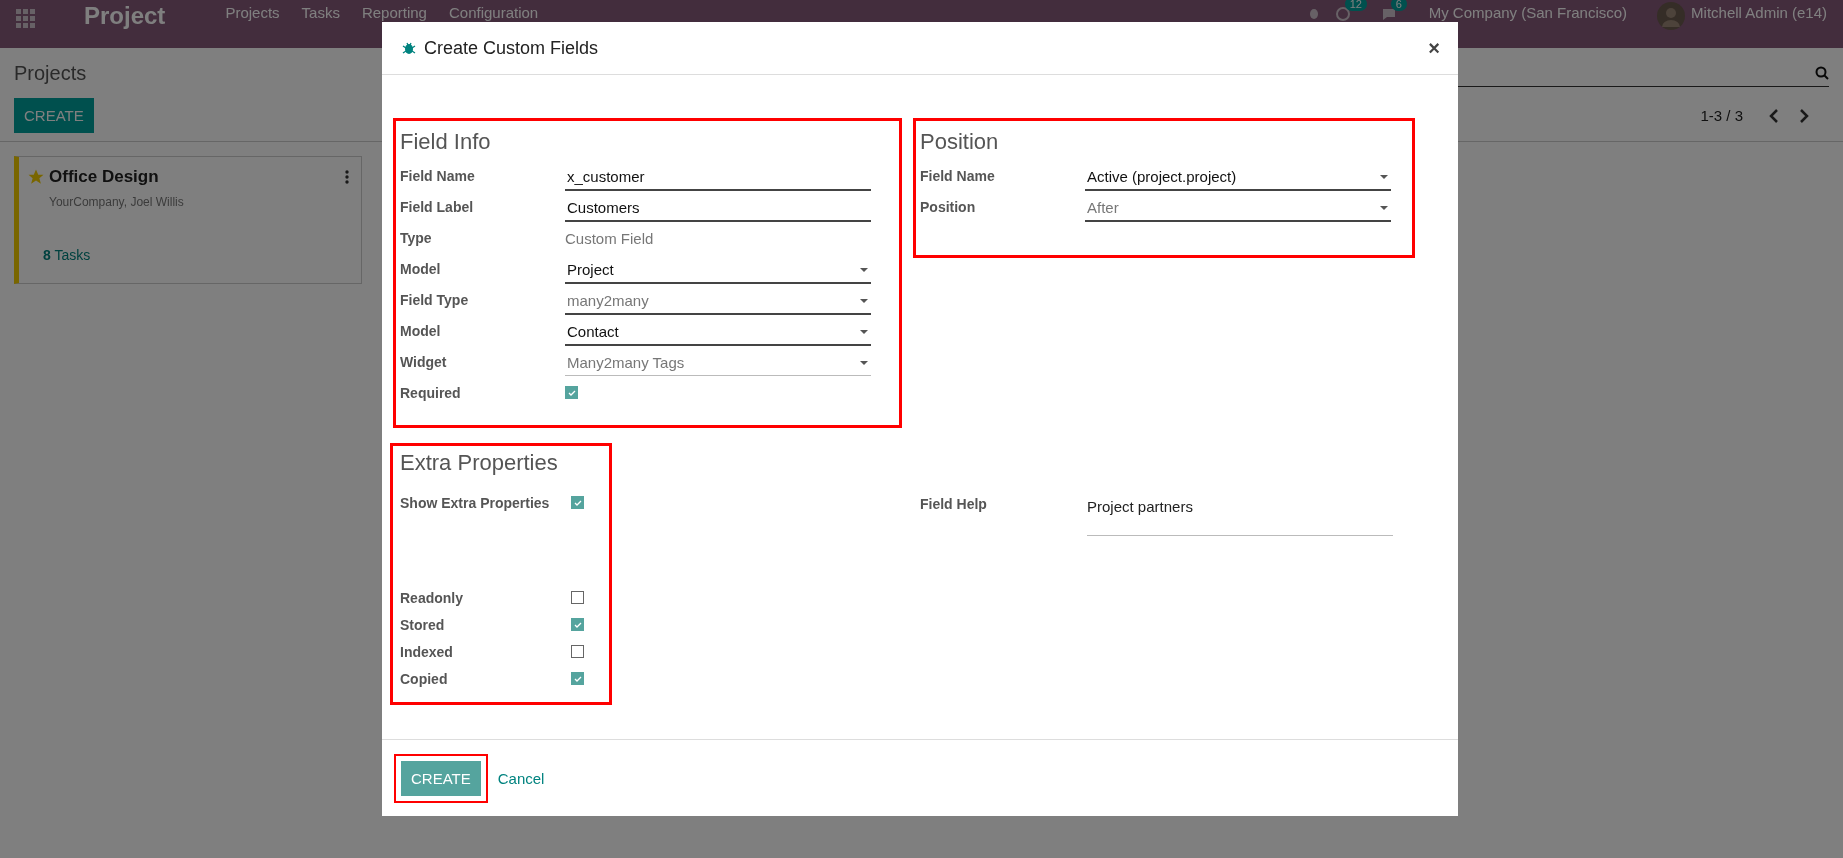 This screenshot has height=858, width=1843. I want to click on notification-badge: 12, so click(1355, 5).